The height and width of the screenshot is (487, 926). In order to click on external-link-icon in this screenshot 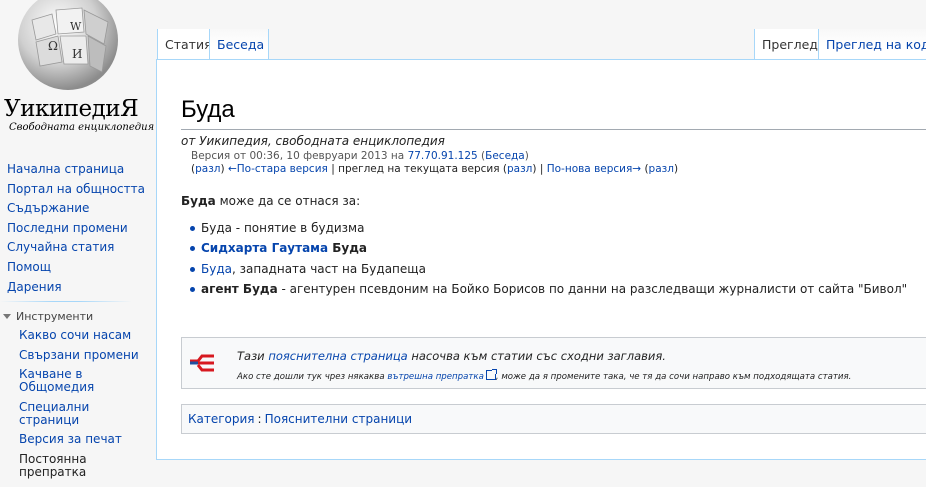, I will do `click(491, 374)`.